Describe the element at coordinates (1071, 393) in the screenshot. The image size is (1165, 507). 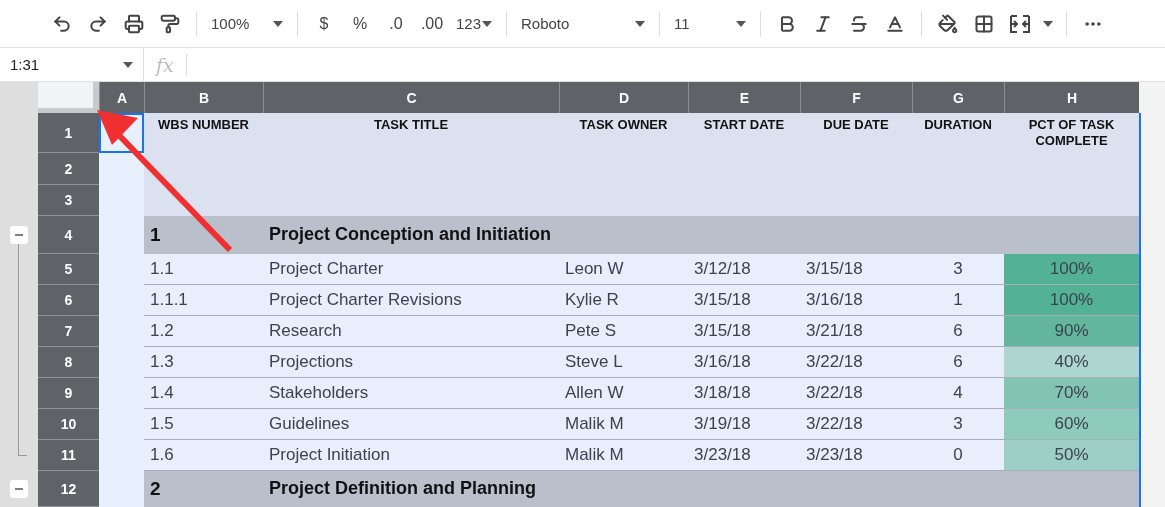
I see `table-cell: 70%` at that location.